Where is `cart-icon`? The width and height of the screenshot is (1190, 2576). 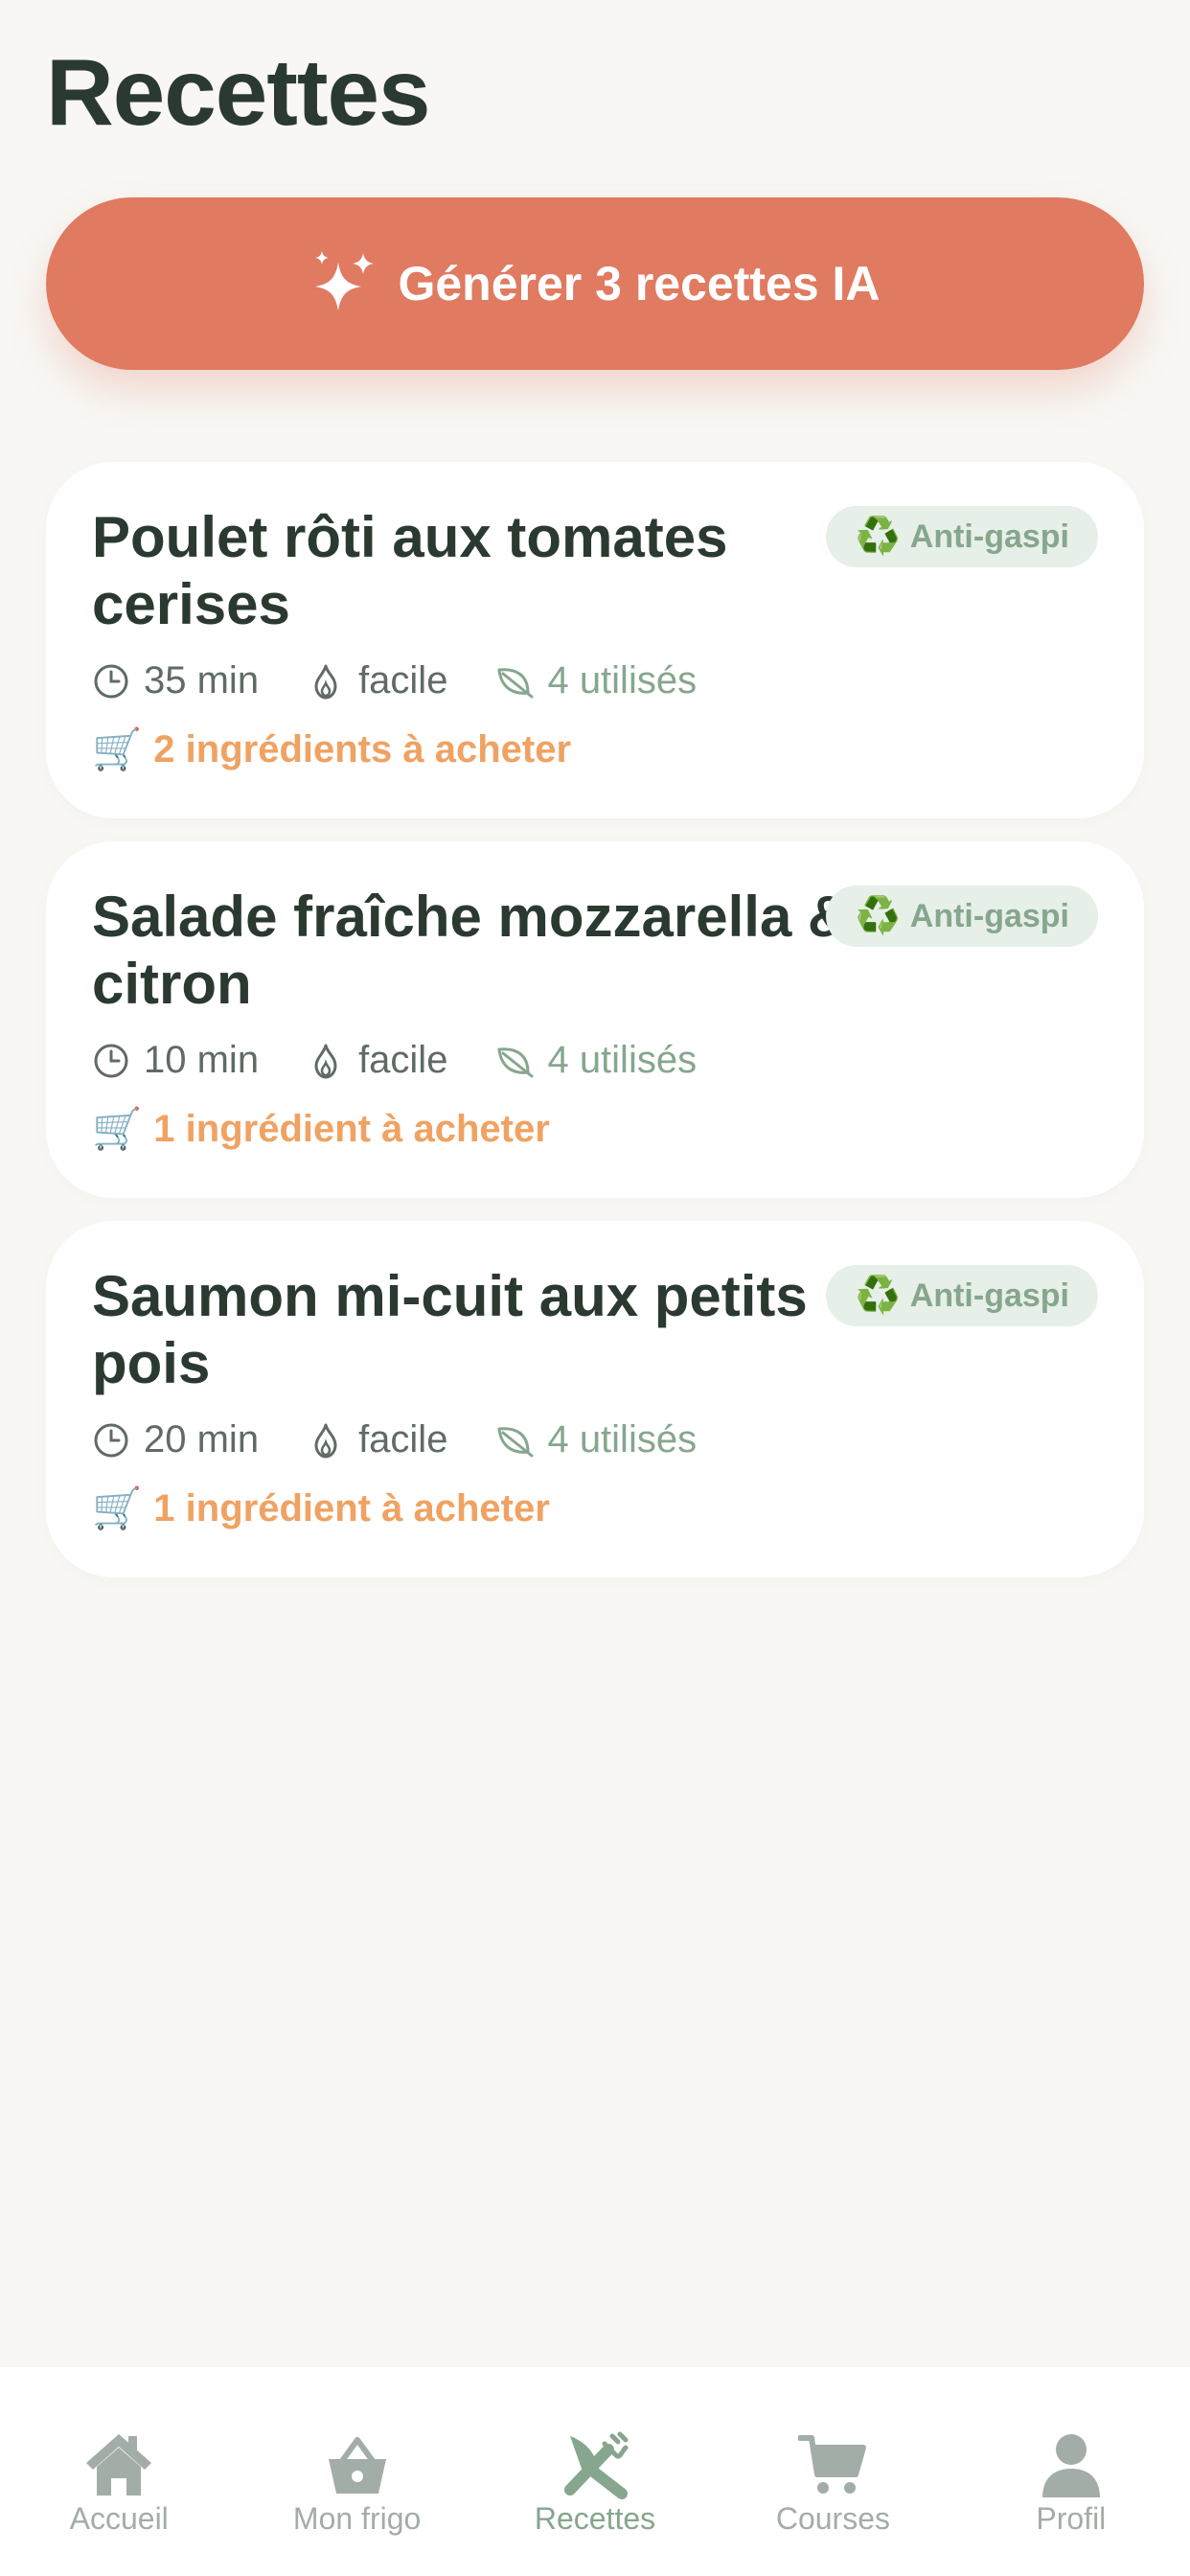
cart-icon is located at coordinates (833, 2464).